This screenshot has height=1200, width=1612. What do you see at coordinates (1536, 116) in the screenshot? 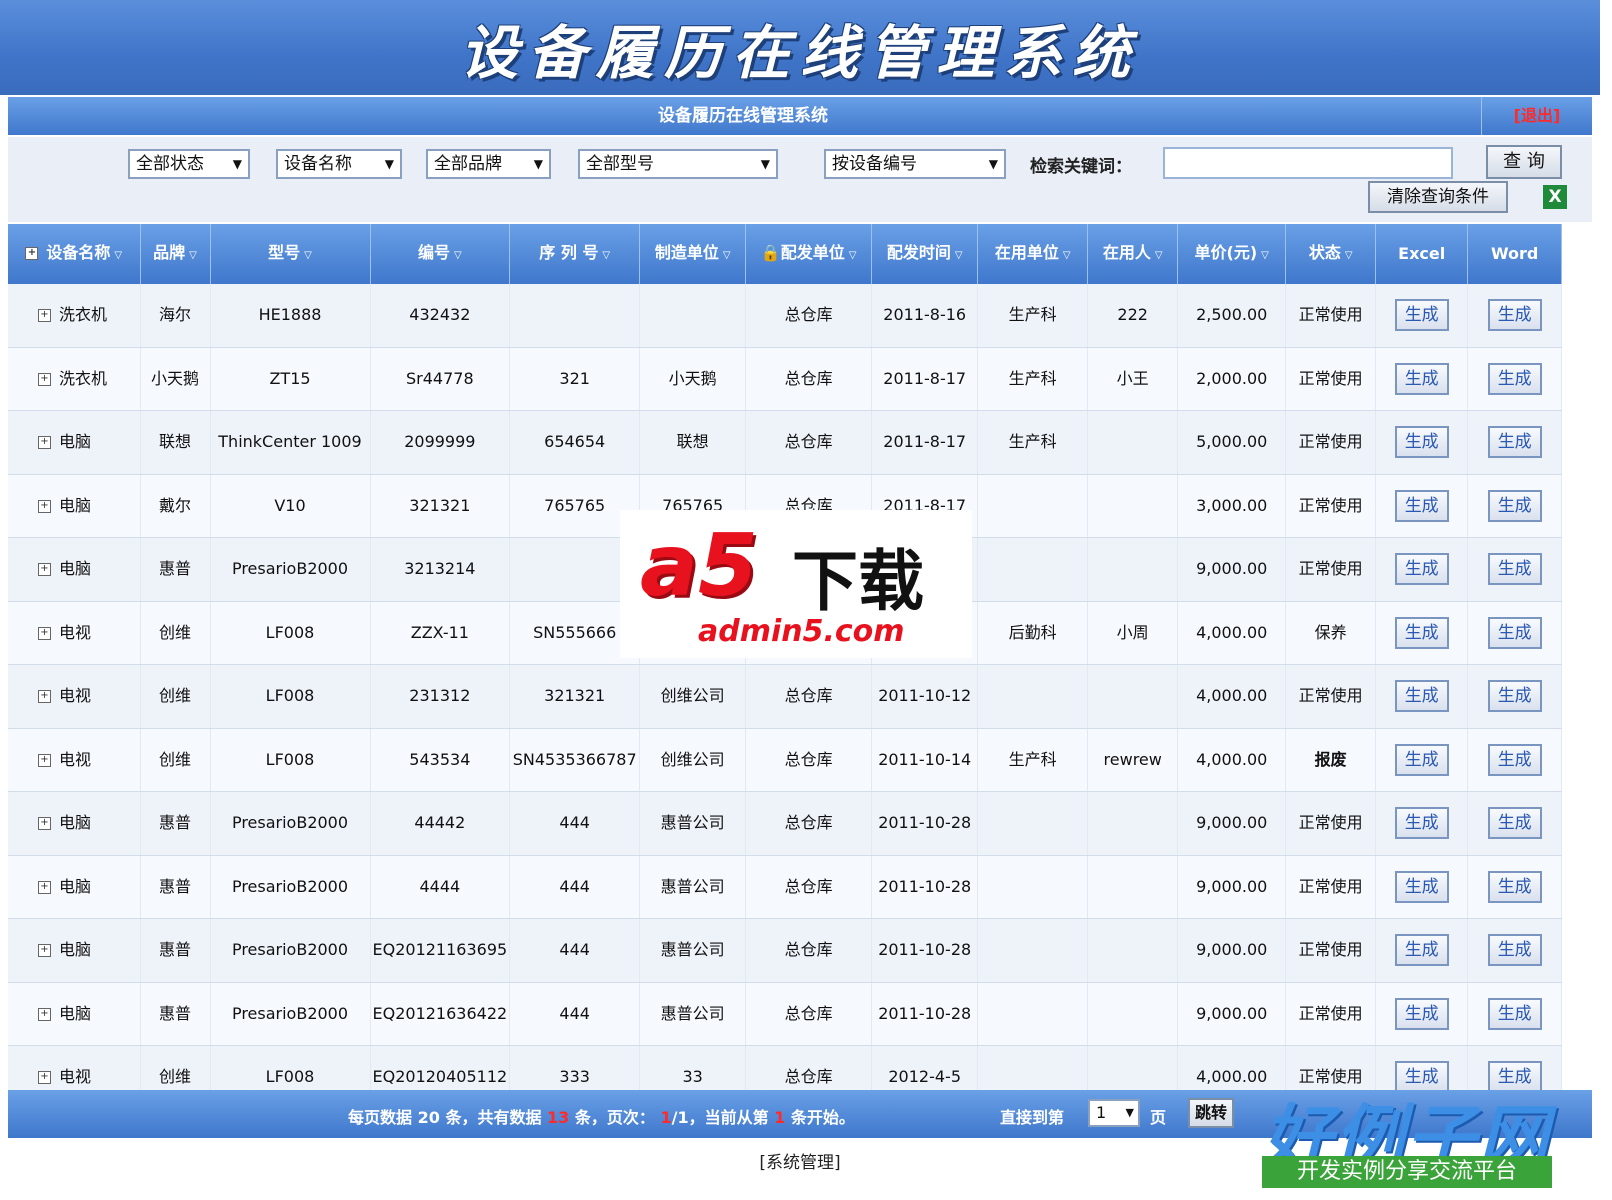
I see `logout-link: [退出]` at bounding box center [1536, 116].